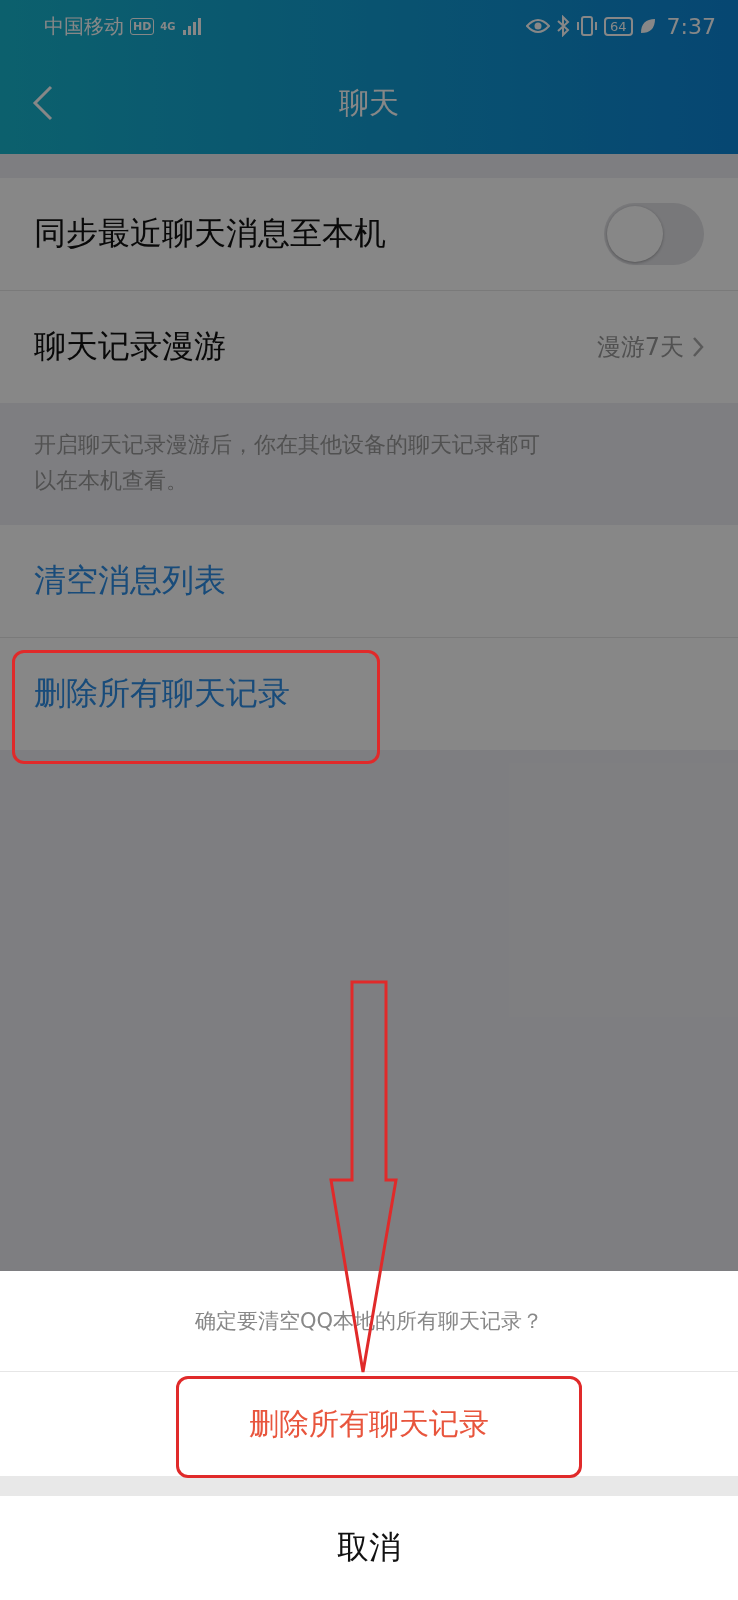 This screenshot has height=1600, width=738. What do you see at coordinates (563, 26) in the screenshot?
I see `bluetooth-icon` at bounding box center [563, 26].